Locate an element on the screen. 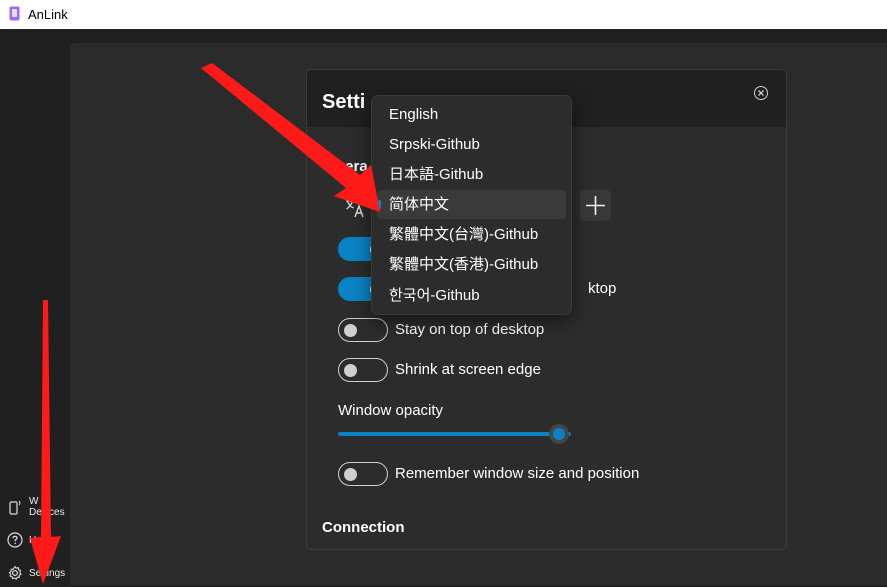  nav-item-label: W Devices is located at coordinates (47, 507).